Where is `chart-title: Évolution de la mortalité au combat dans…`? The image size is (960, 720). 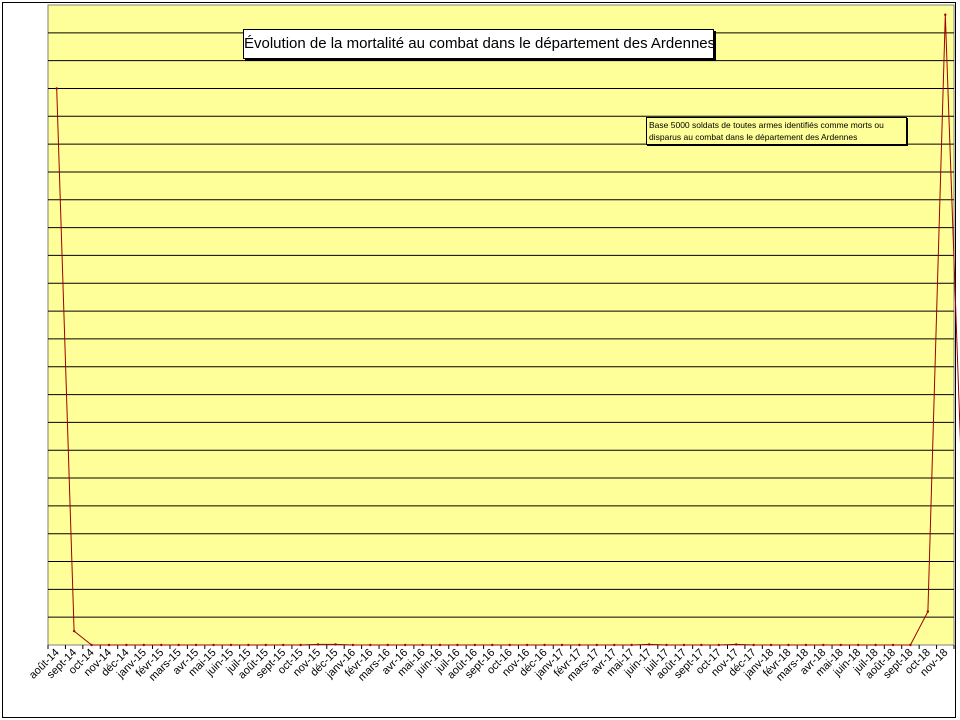
chart-title: Évolution de la mortalité au combat dans… is located at coordinates (479, 44).